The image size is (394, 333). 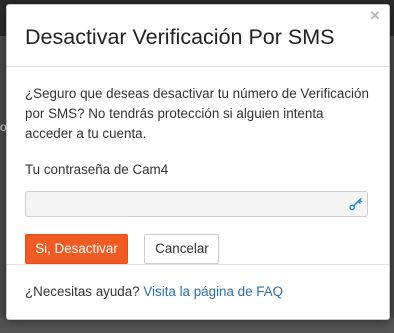 I want to click on dialog-actions: Si, Desactivar Cancelar, so click(x=198, y=249).